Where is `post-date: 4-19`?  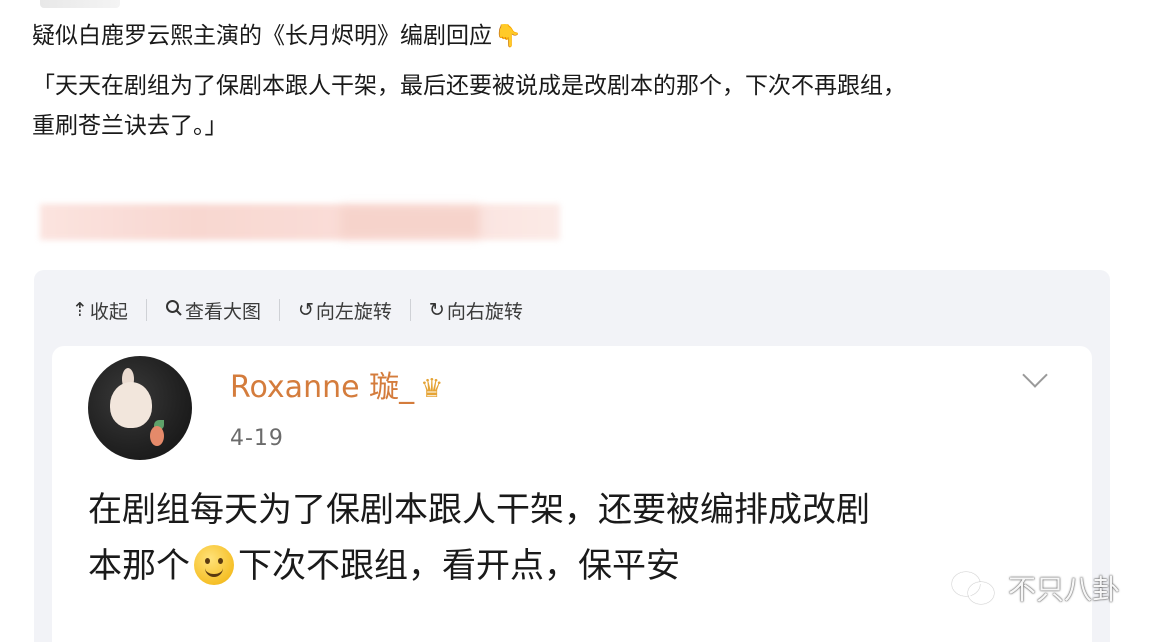
post-date: 4-19 is located at coordinates (257, 438).